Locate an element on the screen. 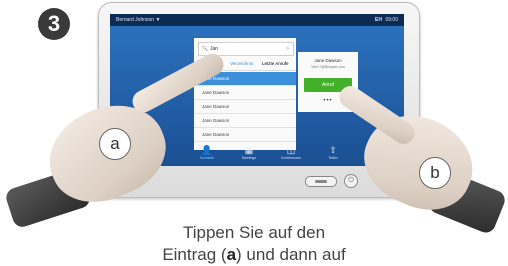 The width and height of the screenshot is (508, 266). caption-line-2: Eintrag (a) und dann auf is located at coordinates (254, 255).